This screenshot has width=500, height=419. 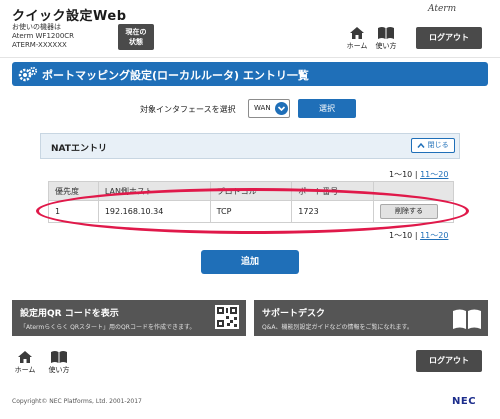 I want to click on logout-button: ログアウト, so click(x=449, y=38).